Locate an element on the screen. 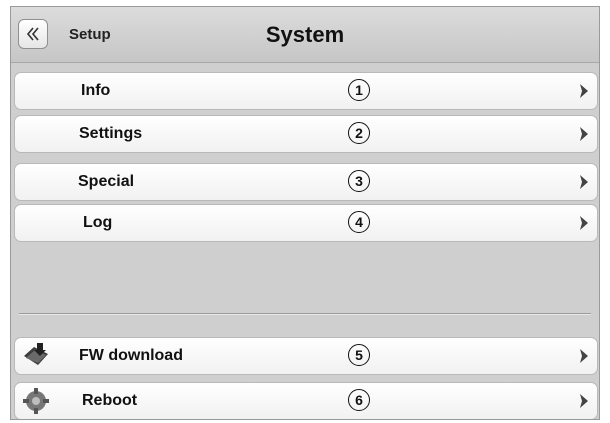  reboot-gear-icon is located at coordinates (36, 401).